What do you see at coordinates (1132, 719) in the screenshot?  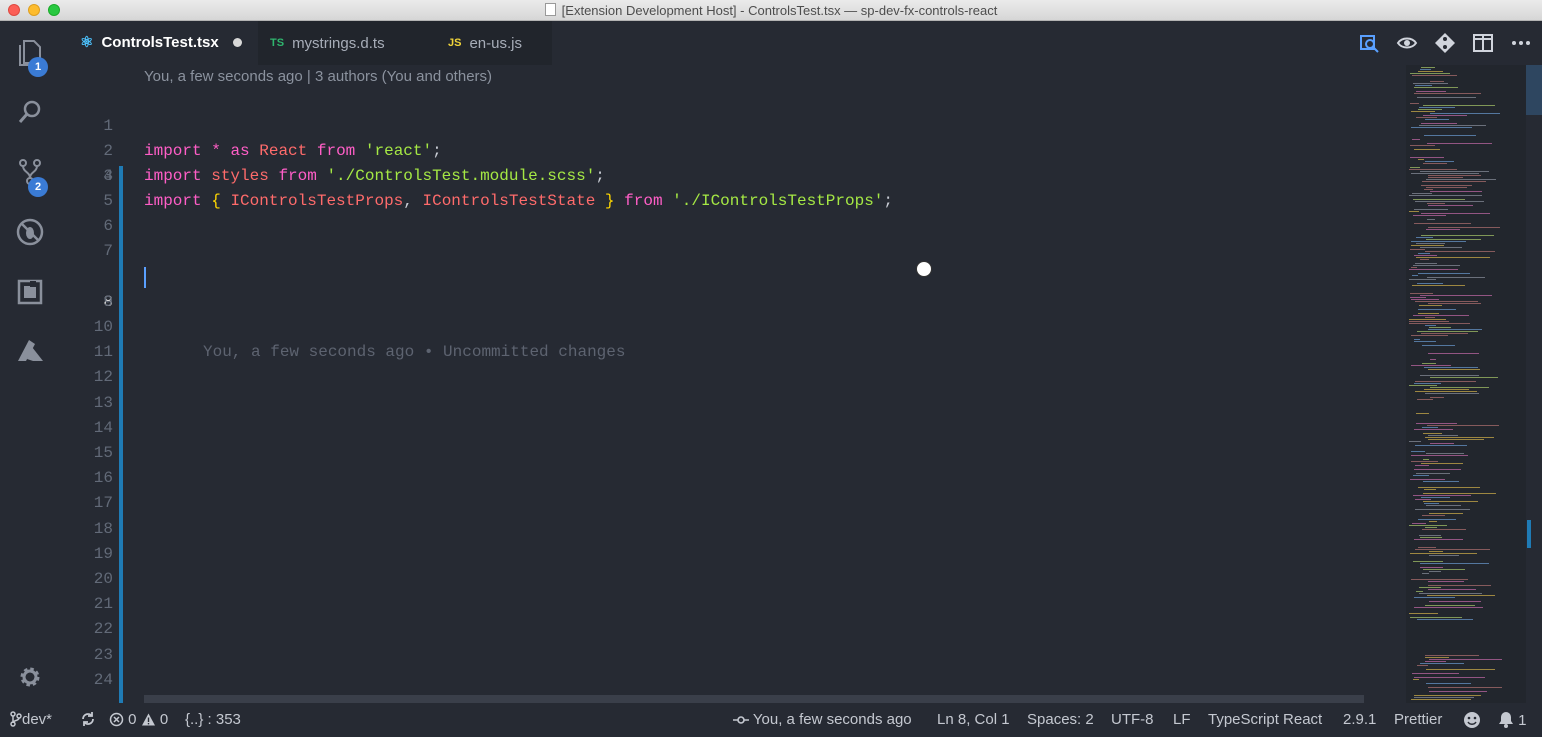 I see `encoding-status: UTF-8` at bounding box center [1132, 719].